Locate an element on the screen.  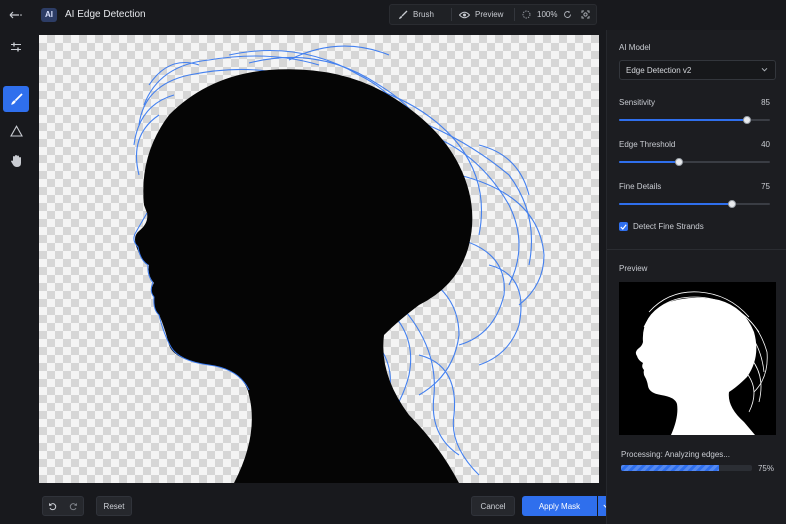
view-toolbar: Brush Preview 100% is located at coordinates (493, 14).